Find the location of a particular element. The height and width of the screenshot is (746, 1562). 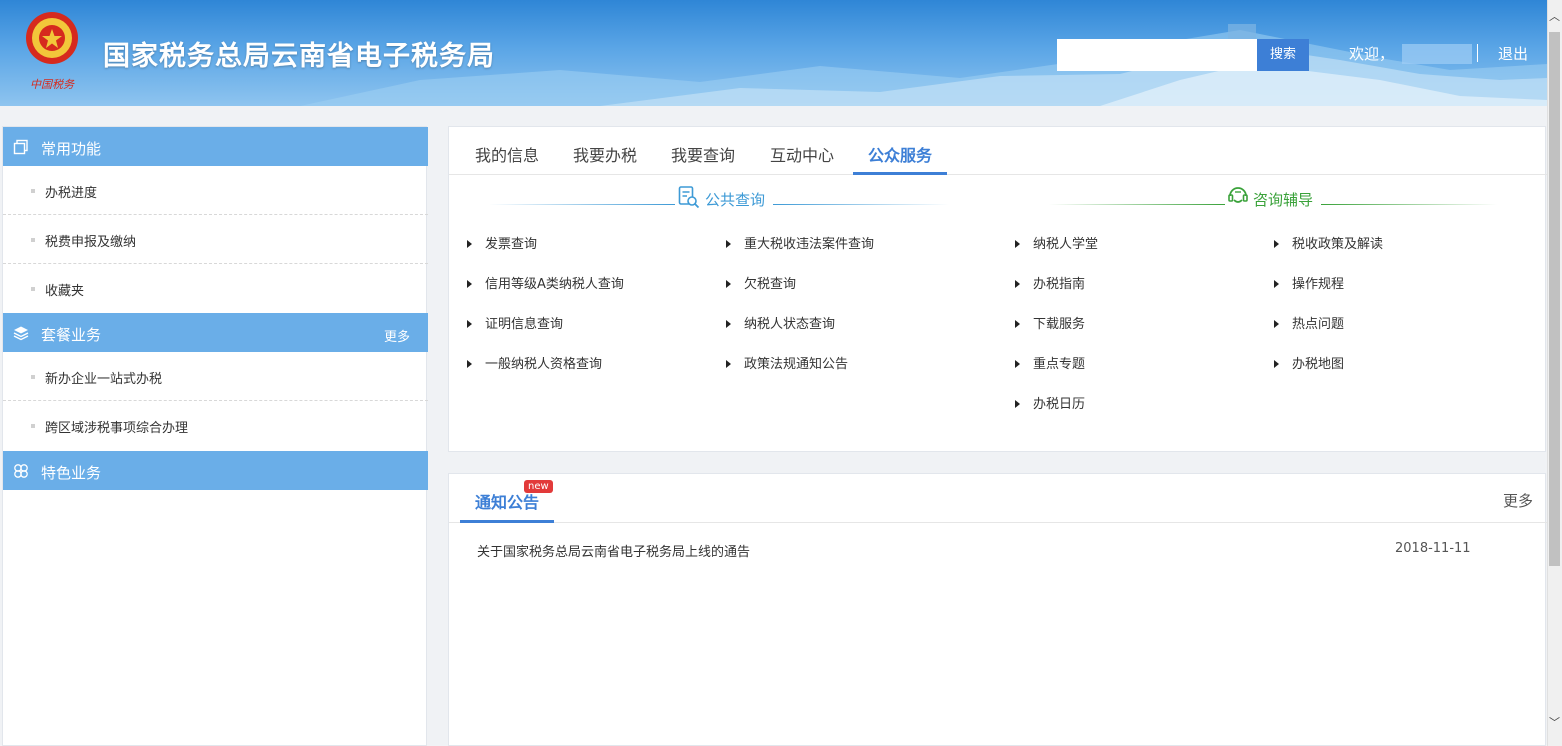

link-label: 办税指南 is located at coordinates (1059, 284).